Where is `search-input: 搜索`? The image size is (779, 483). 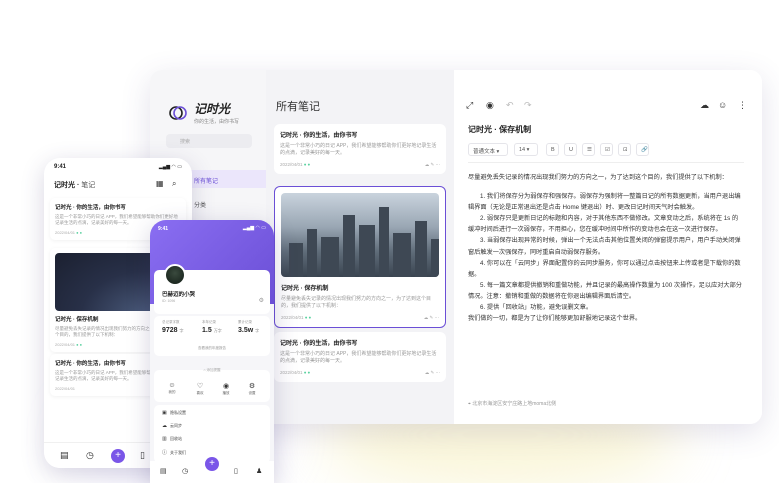
search-input: 搜索 is located at coordinates (209, 141).